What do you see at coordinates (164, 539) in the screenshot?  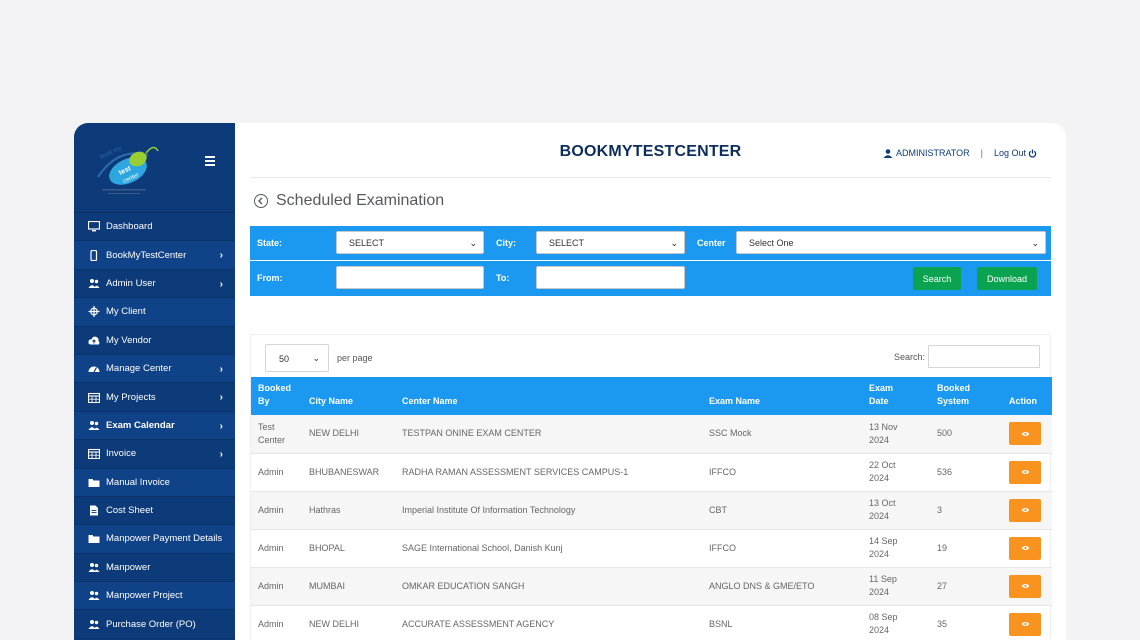 I see `sidebar-item-label: Manpower Payment Details` at bounding box center [164, 539].